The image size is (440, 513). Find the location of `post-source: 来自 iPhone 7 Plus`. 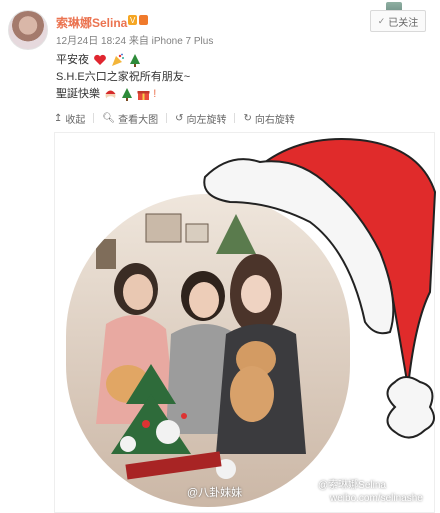

post-source: 来自 iPhone 7 Plus is located at coordinates (171, 41).